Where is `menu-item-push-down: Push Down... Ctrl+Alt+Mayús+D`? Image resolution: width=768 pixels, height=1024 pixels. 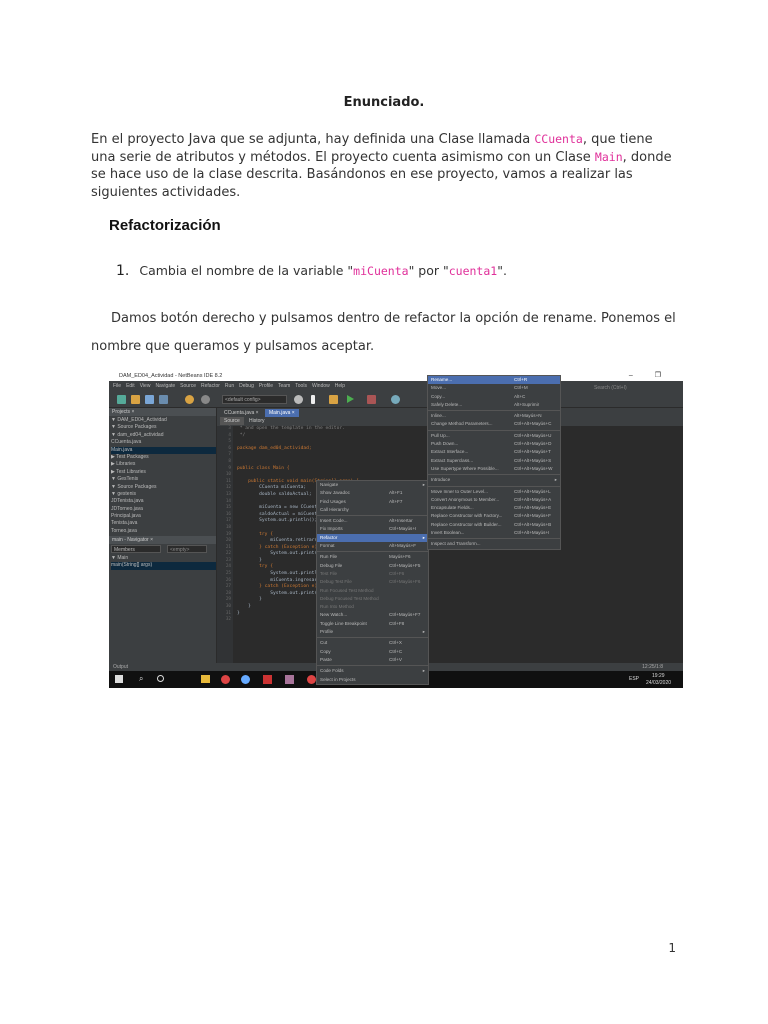 menu-item-push-down: Push Down... Ctrl+Alt+Mayús+D is located at coordinates (494, 444).